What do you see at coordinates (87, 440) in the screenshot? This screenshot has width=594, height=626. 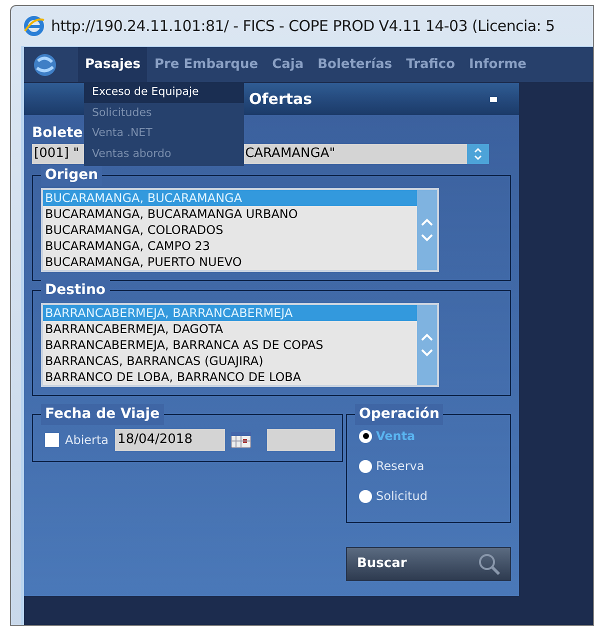 I see `checkbox-label: Abierta` at bounding box center [87, 440].